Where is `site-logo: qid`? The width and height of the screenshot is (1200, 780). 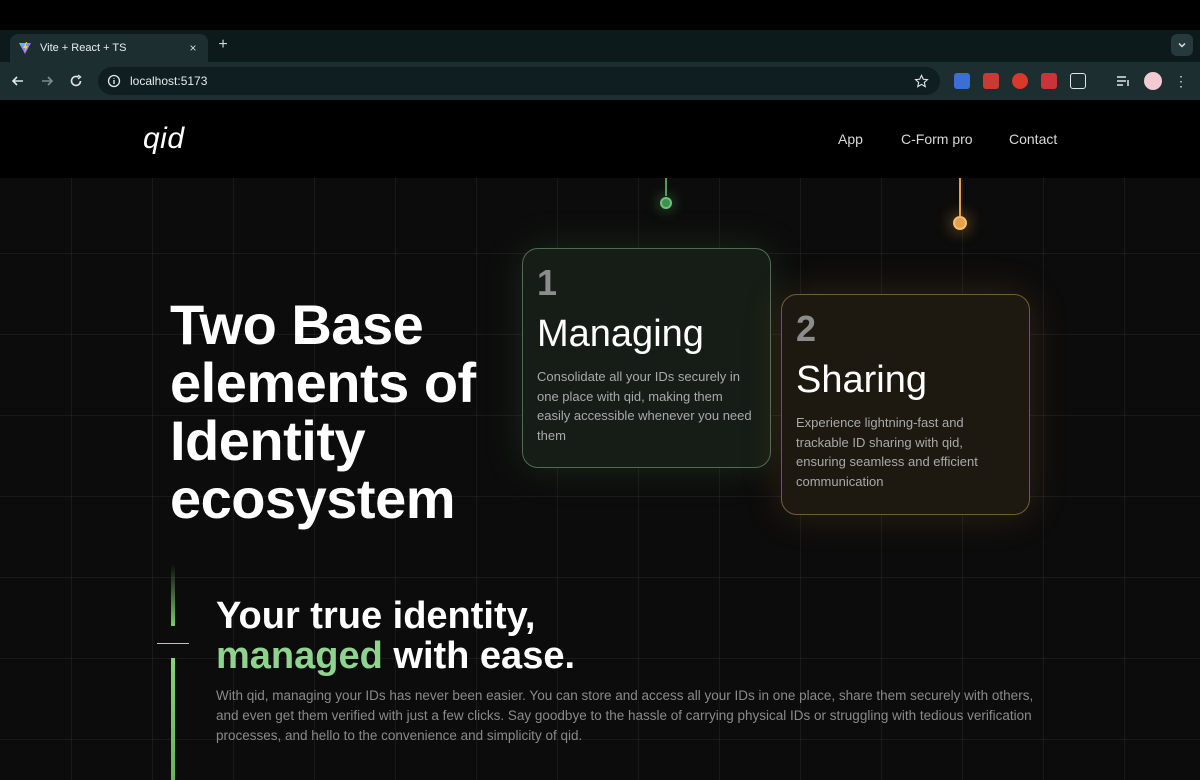 site-logo: qid is located at coordinates (164, 139).